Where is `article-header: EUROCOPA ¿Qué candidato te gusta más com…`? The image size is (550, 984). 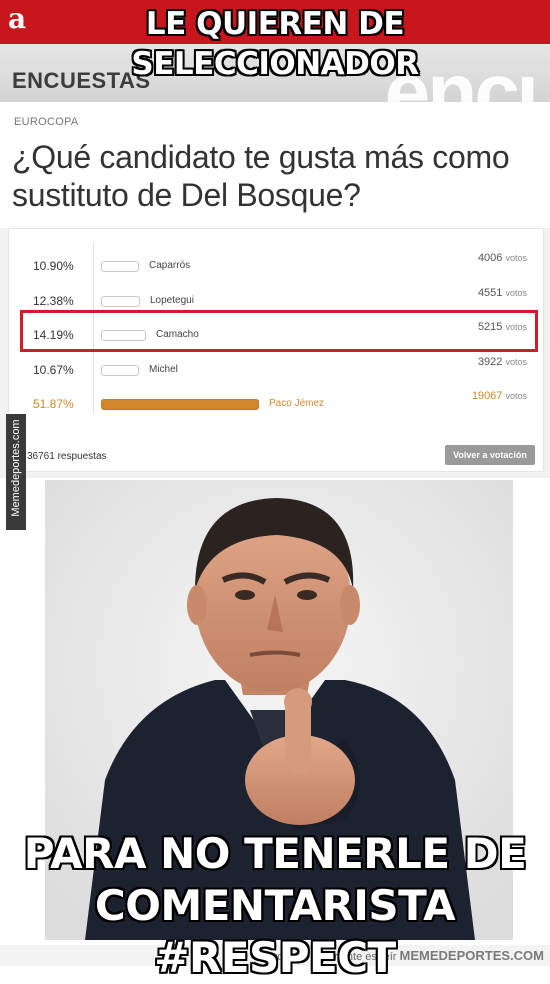
article-header: EUROCOPA ¿Qué candidato te gusta más com… is located at coordinates (275, 165).